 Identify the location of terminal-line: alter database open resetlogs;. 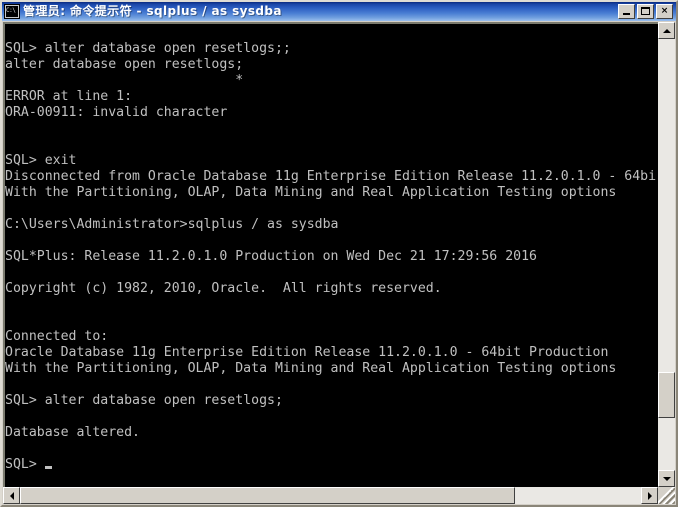
(124, 64).